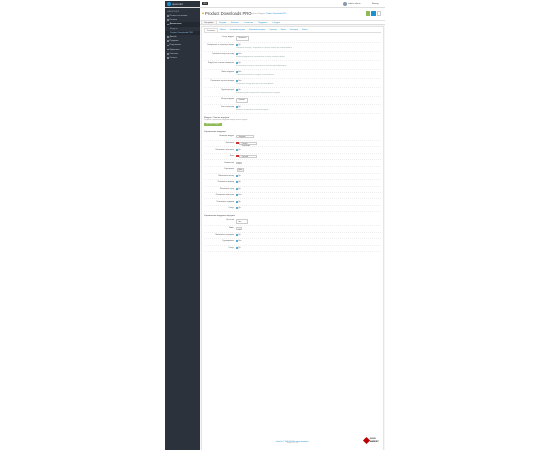 The image size is (550, 450). Describe the element at coordinates (242, 221) in the screenshot. I see `source-select: Все` at that location.